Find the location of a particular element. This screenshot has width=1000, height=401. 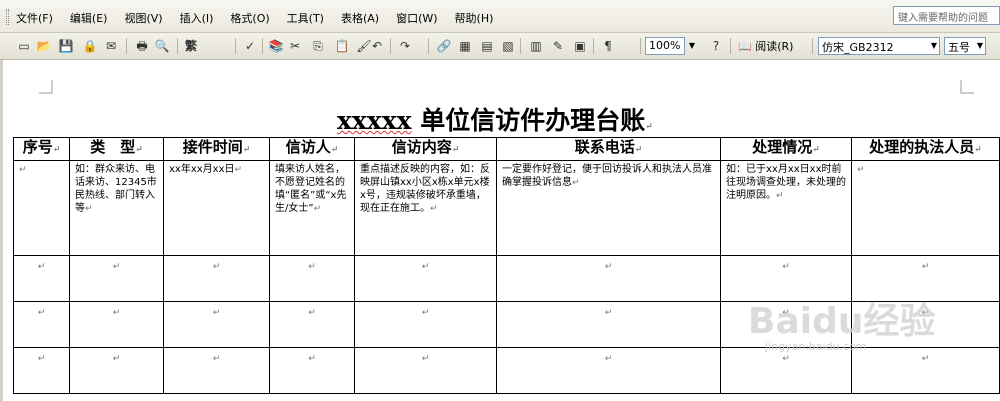

redo-icon: ↷ is located at coordinates (405, 46).